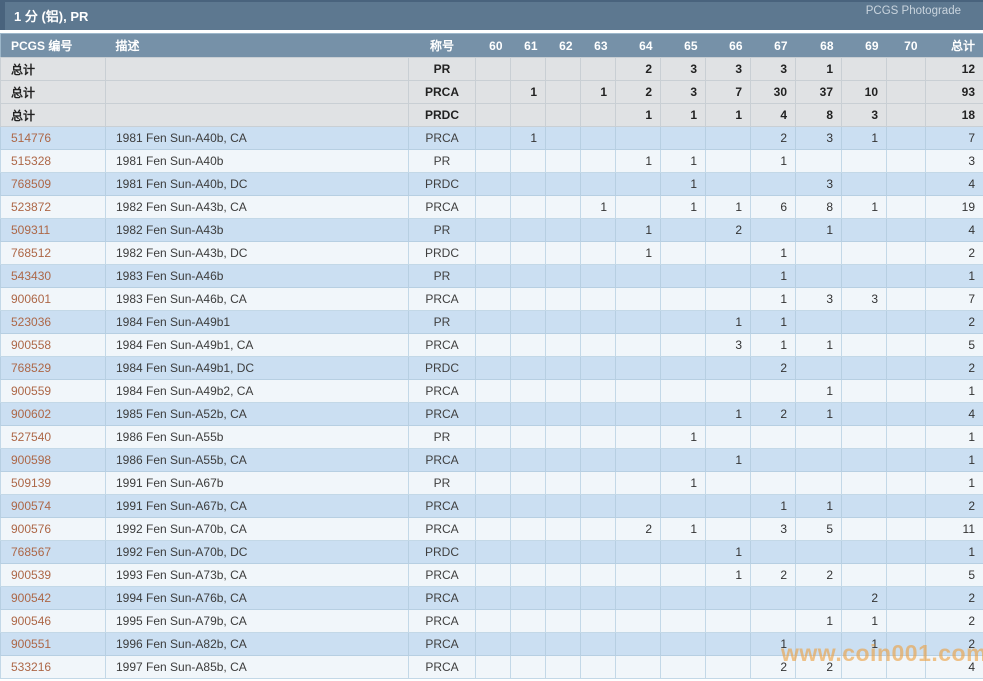  What do you see at coordinates (53, 667) in the screenshot?
I see `pcgs-number-link: 533216` at bounding box center [53, 667].